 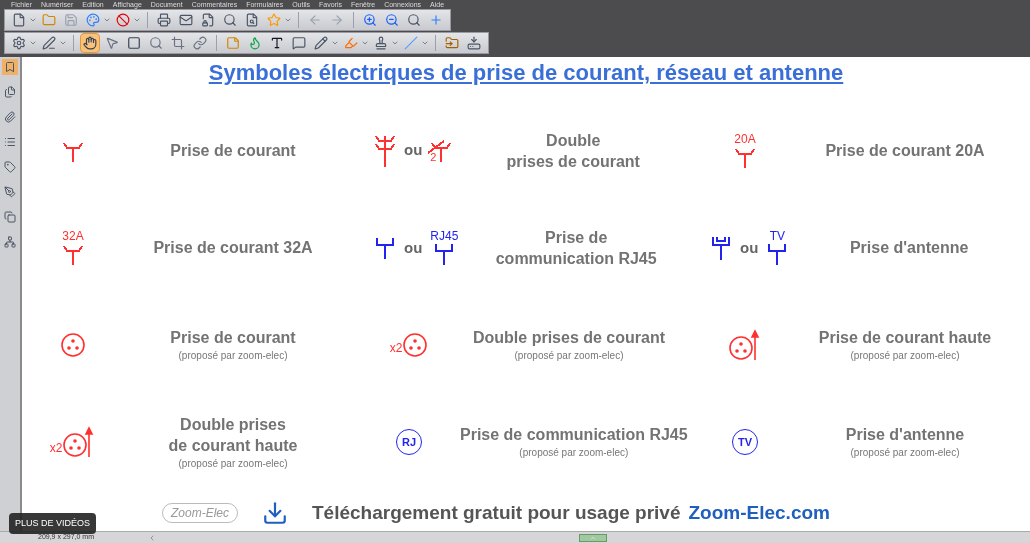 I want to click on symbol-label: Prise de courant 32A, so click(x=233, y=248).